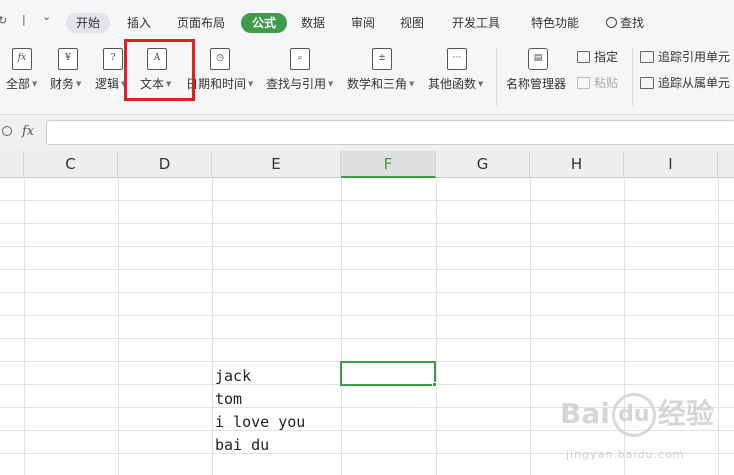 The height and width of the screenshot is (475, 734). I want to click on baidu-watermark-logo: Bai du 经验, so click(645, 422).